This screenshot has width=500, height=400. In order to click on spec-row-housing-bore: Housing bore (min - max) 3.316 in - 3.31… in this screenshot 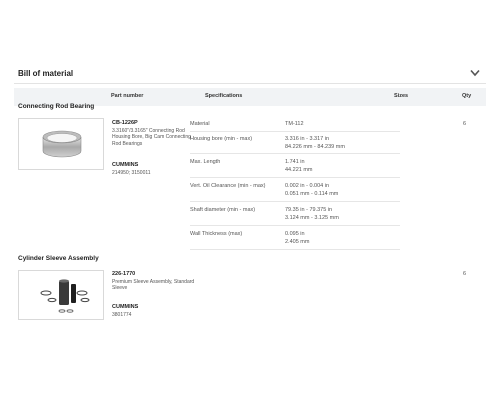, I will do `click(295, 143)`.